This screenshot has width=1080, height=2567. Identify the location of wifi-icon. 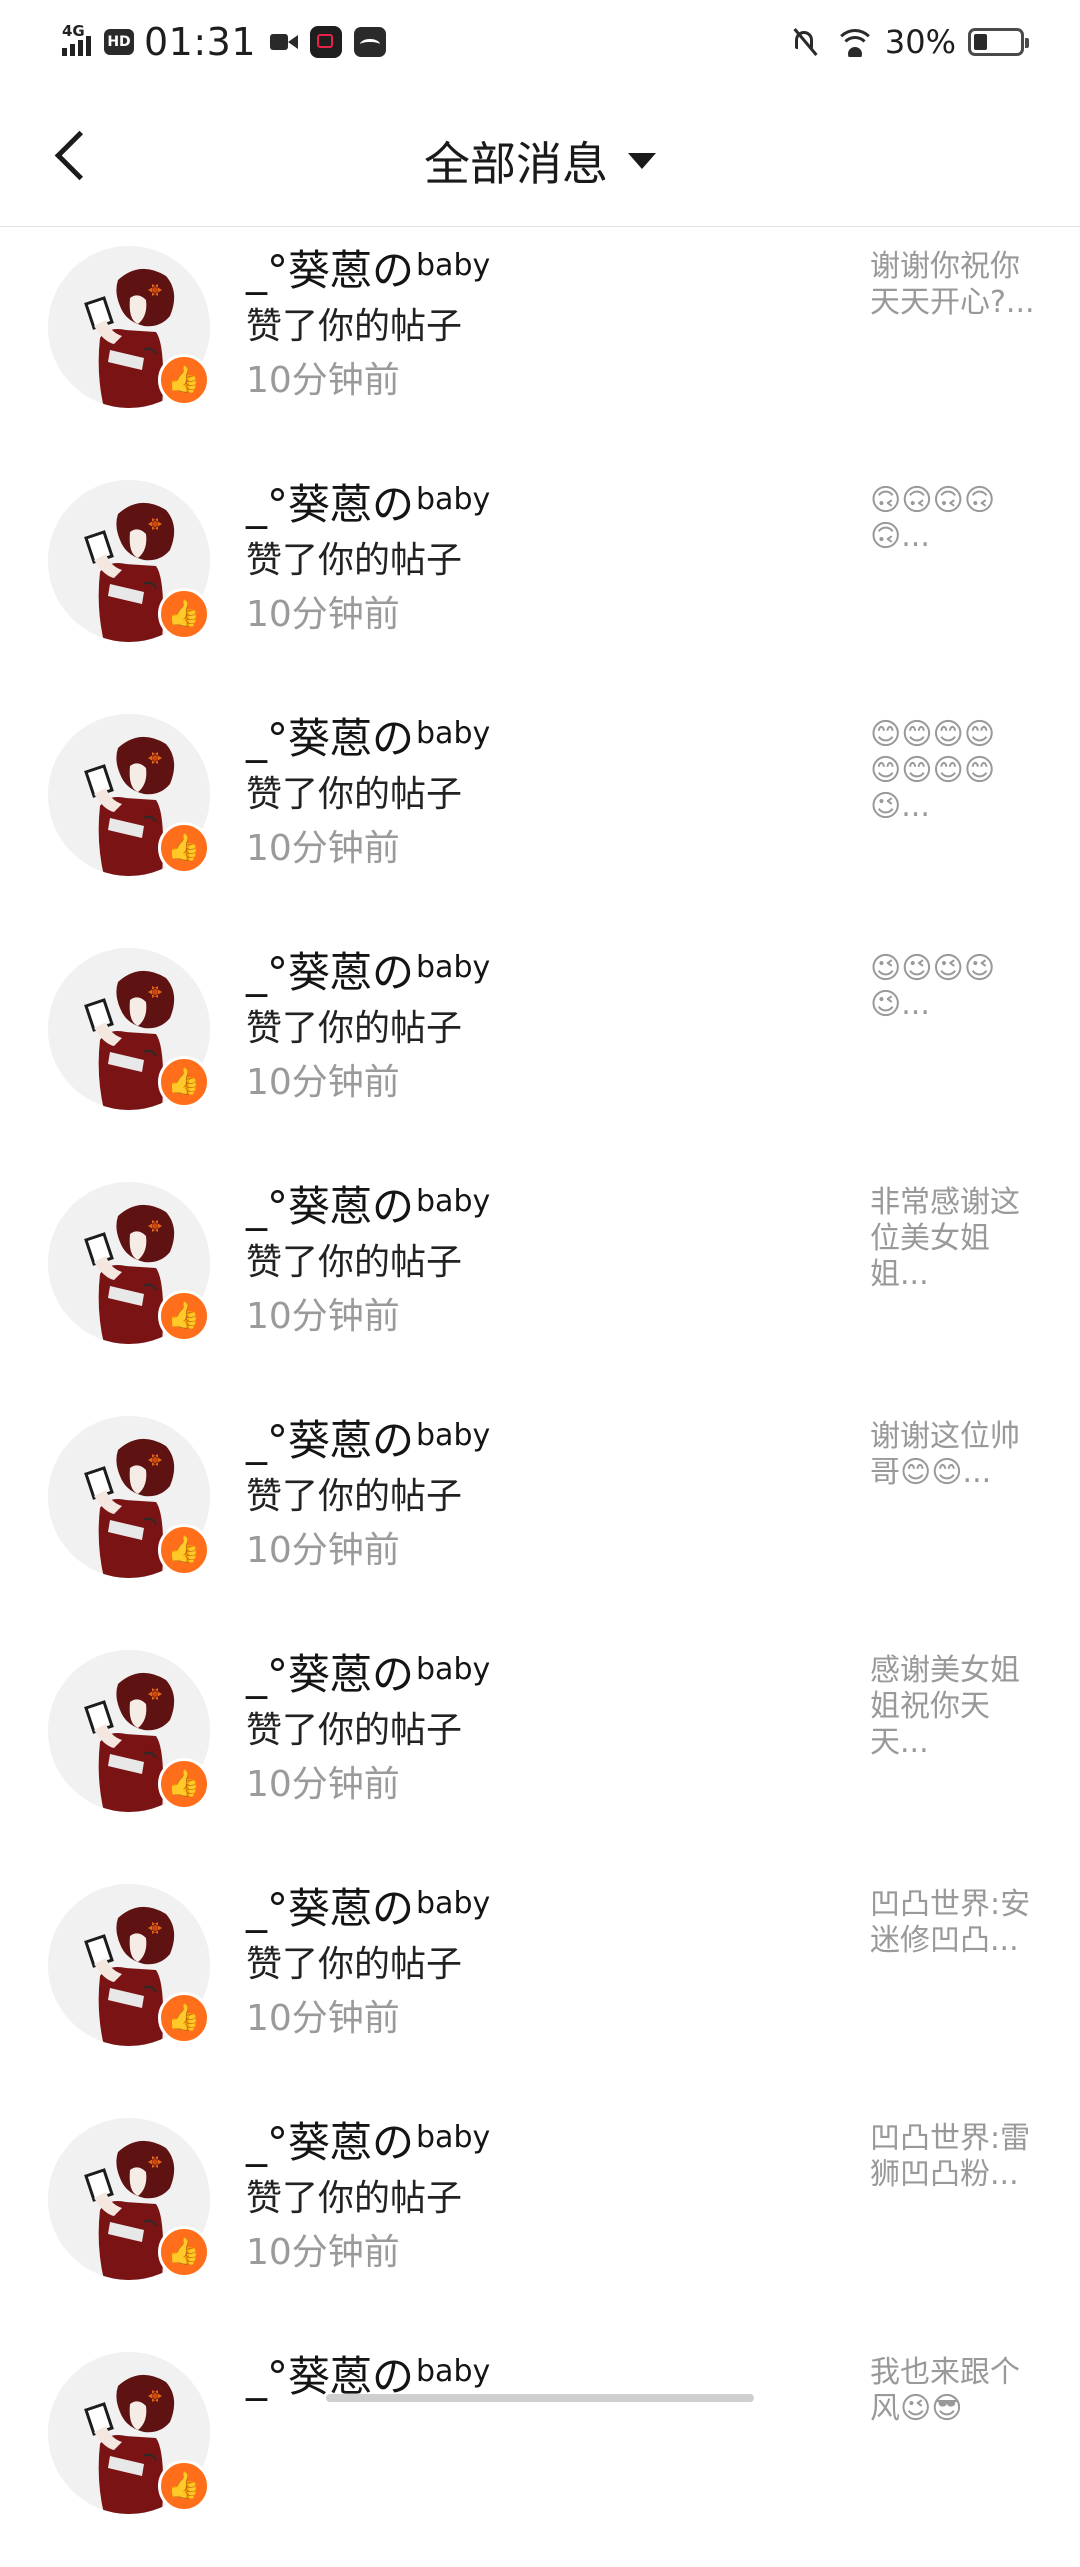
(854, 42).